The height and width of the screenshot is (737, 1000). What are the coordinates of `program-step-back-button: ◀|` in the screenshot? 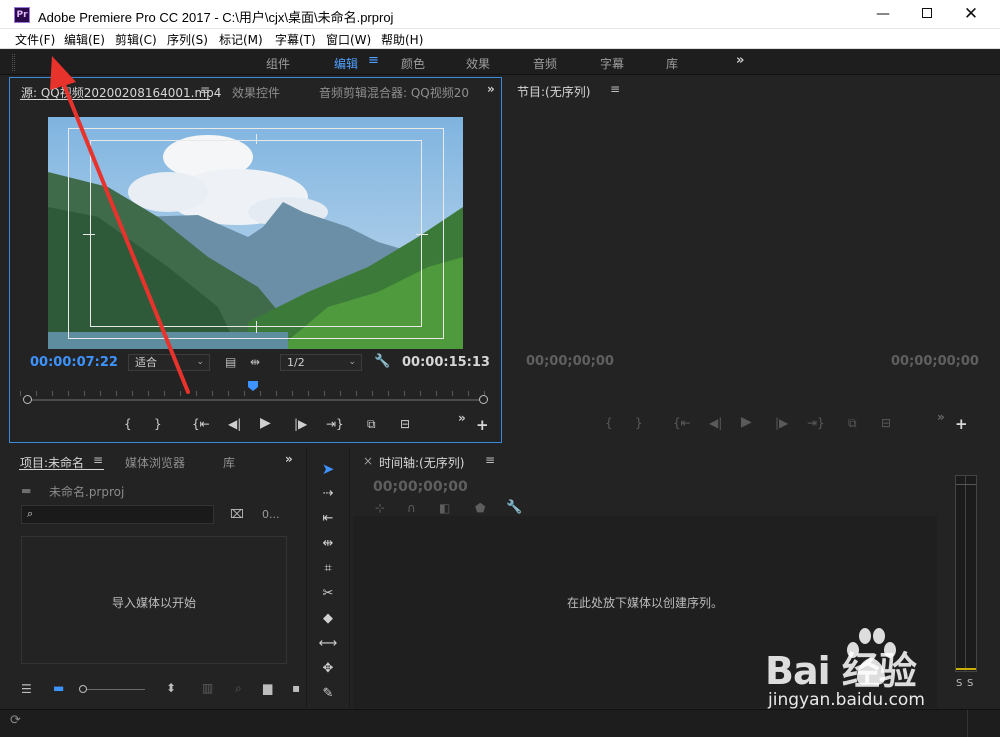 It's located at (715, 423).